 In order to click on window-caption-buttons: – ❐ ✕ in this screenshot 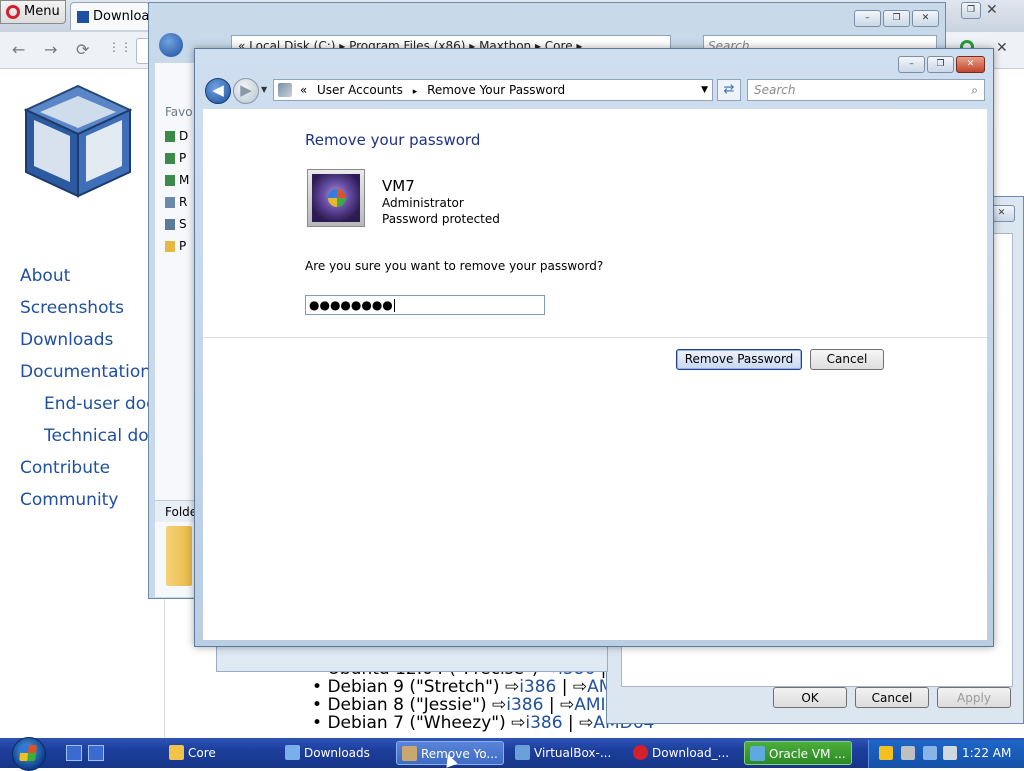, I will do `click(940, 64)`.